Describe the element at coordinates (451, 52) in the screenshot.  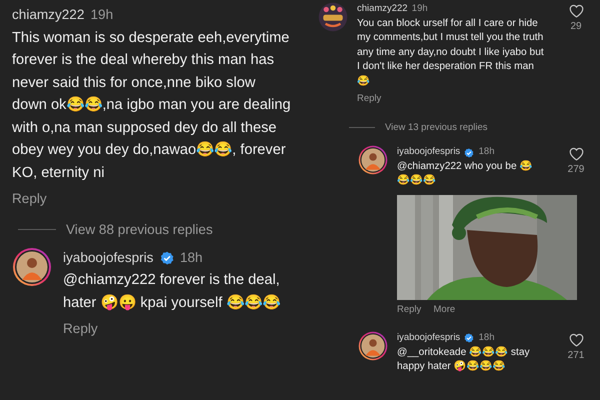
I see `comment-text: You can block urself for all I care or hide my comments,but I must tell you the truth any time any day,no doubt I like iyabo but I don't like her desperation FR this man😂` at that location.